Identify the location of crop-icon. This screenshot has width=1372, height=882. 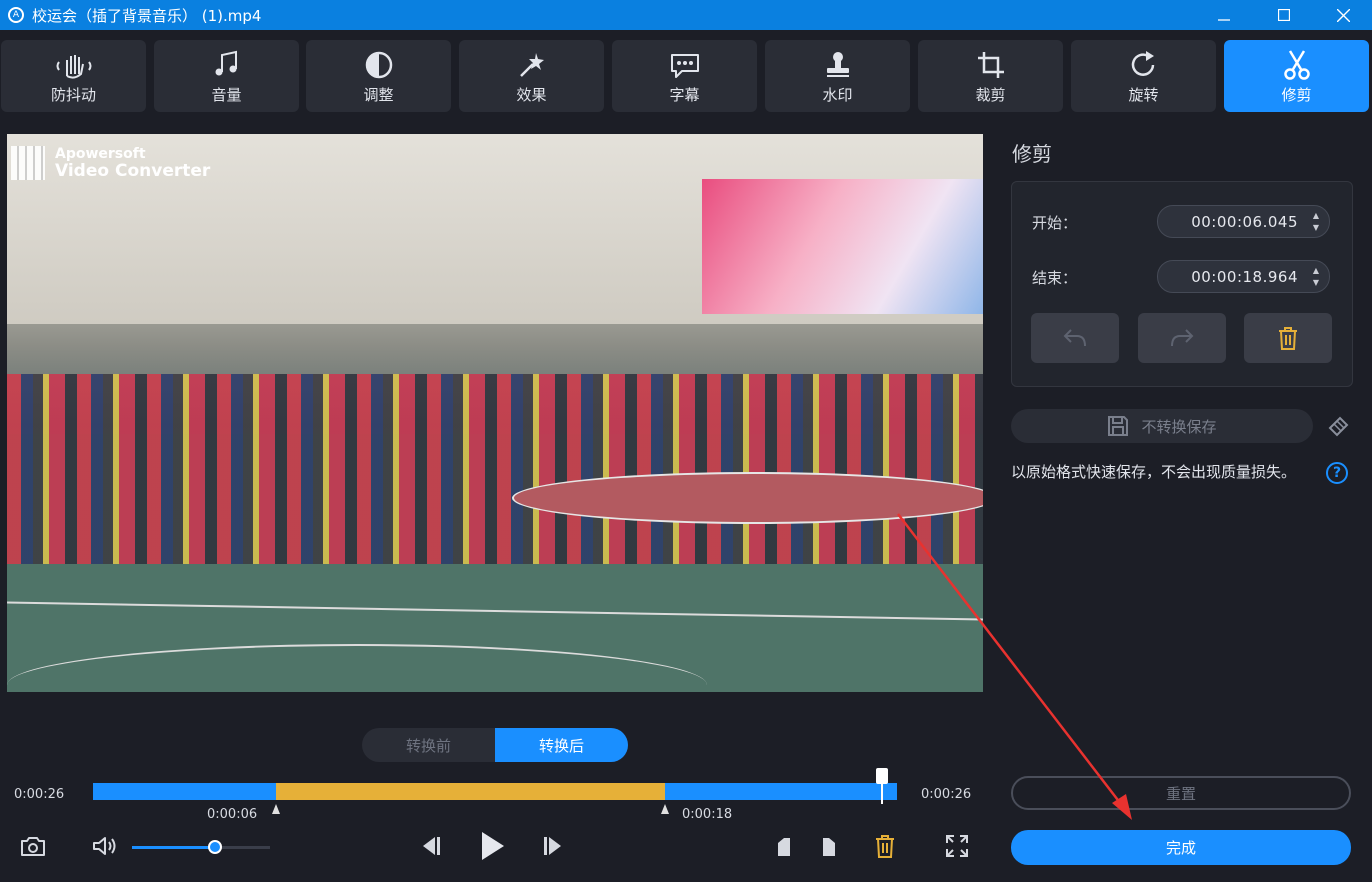
(990, 64).